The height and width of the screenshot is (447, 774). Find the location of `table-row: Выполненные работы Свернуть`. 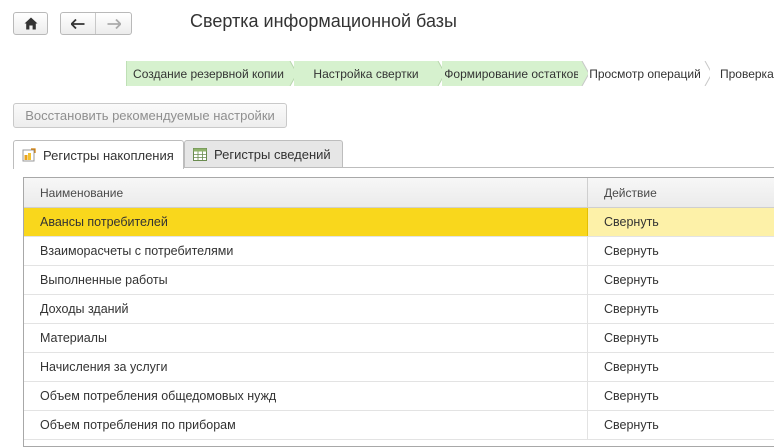

table-row: Выполненные работы Свернуть is located at coordinates (399, 280).